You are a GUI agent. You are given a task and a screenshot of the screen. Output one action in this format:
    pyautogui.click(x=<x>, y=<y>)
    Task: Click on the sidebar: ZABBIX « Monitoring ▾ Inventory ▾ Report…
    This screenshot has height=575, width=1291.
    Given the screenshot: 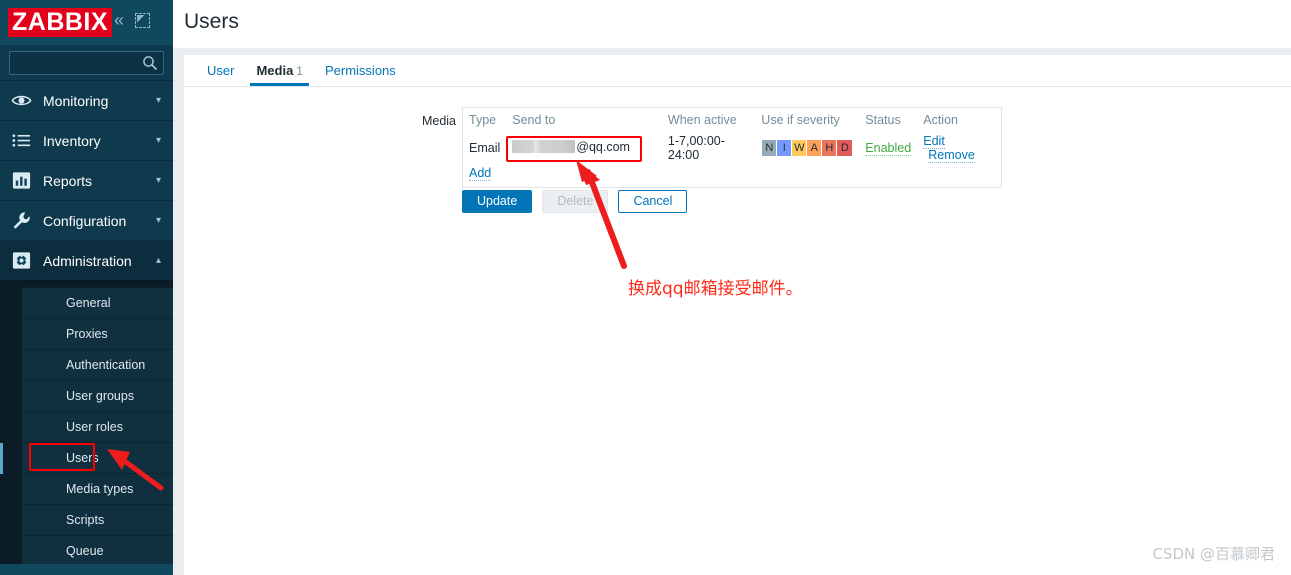 What is the action you would take?
    pyautogui.click(x=86, y=287)
    